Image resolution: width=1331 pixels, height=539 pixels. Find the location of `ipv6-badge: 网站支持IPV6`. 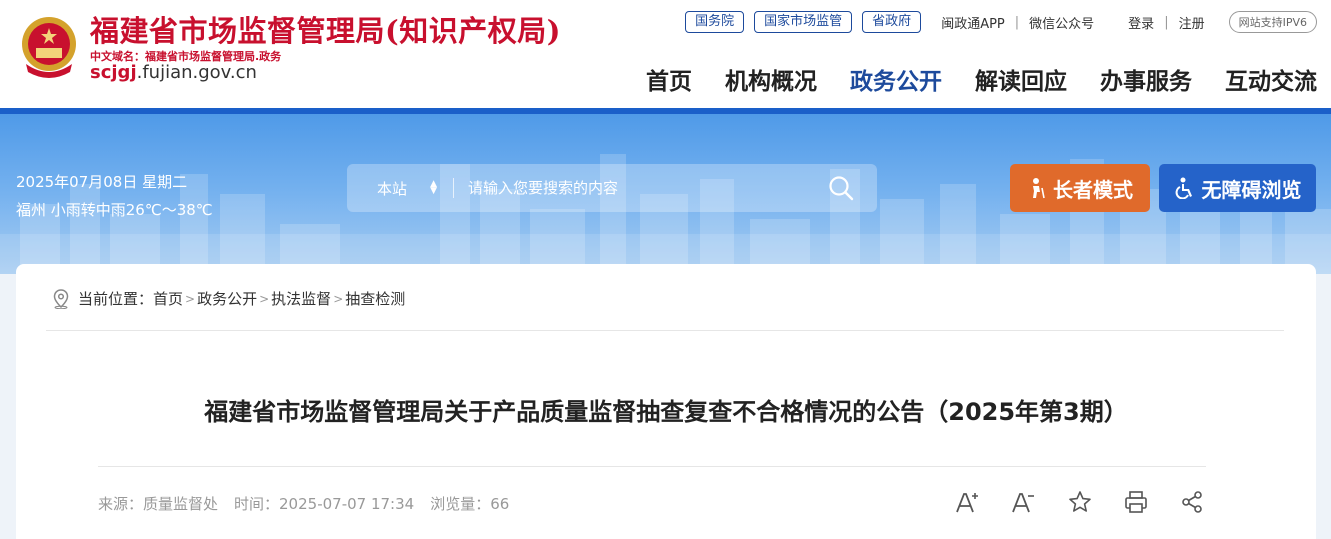

ipv6-badge: 网站支持IPV6 is located at coordinates (1272, 22).